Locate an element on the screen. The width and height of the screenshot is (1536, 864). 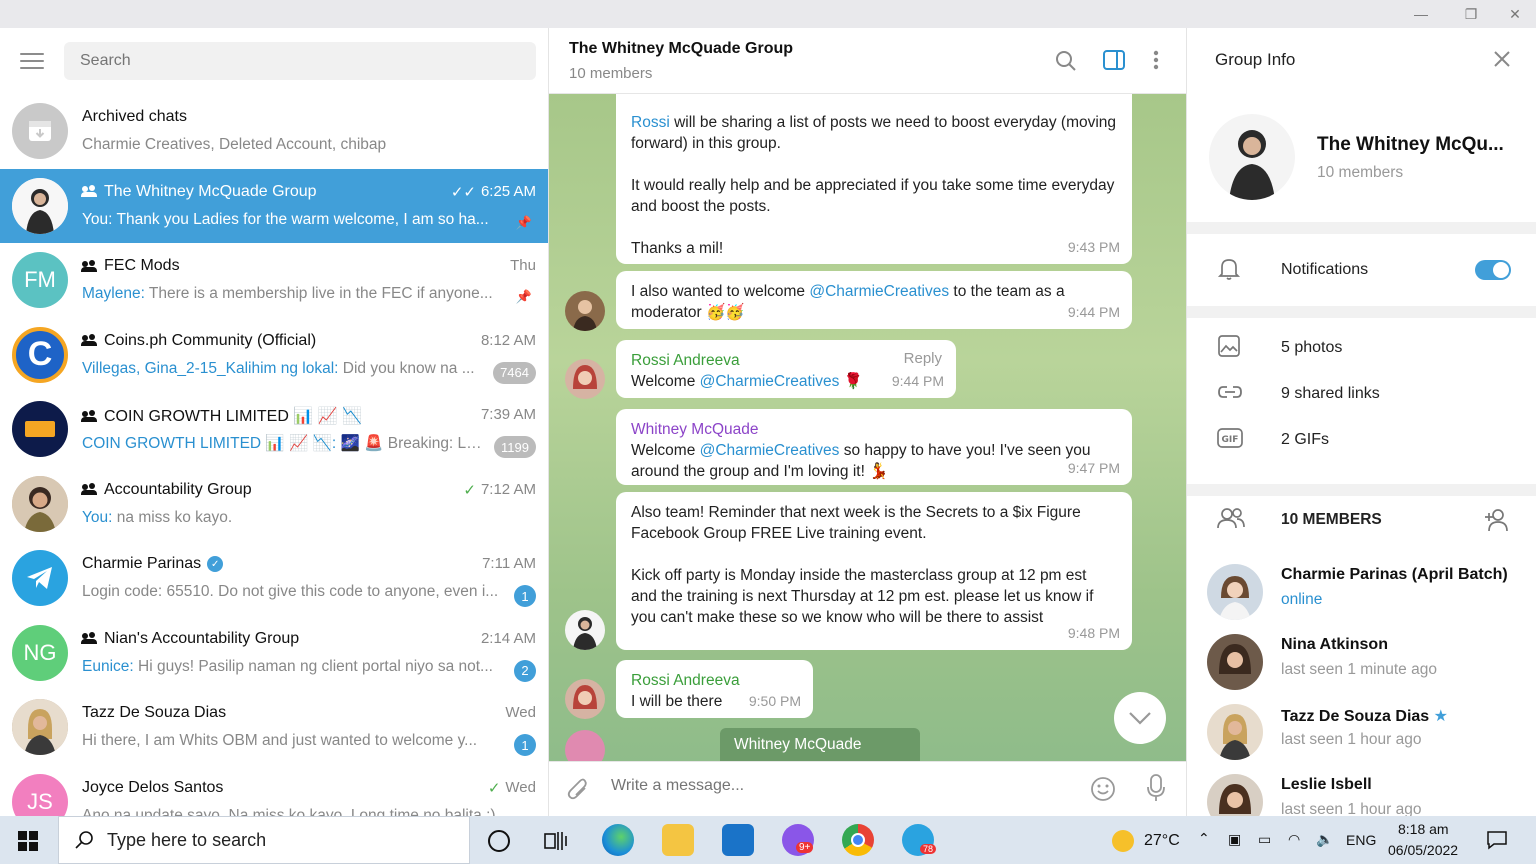
shared-media-section: 5 photos 9 shared links GIF 2 GIFs is located at coordinates (1361, 401).